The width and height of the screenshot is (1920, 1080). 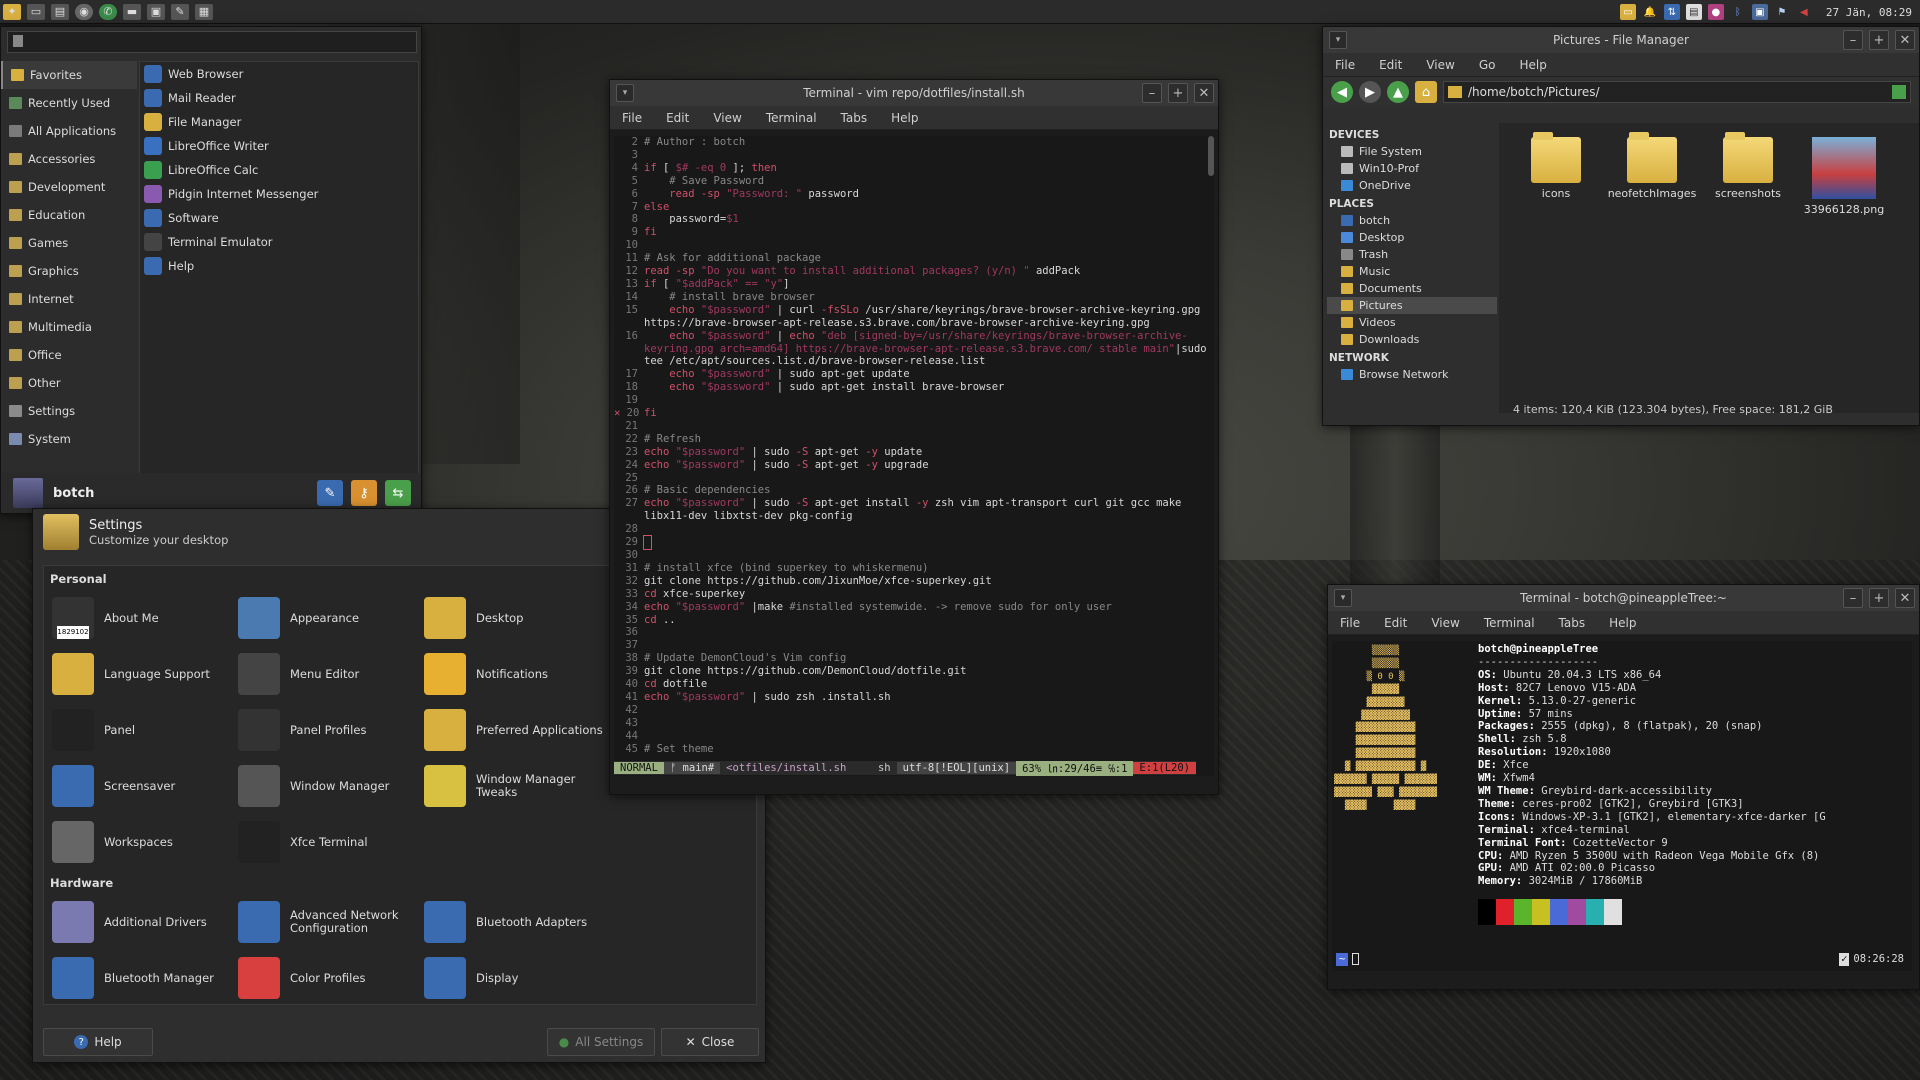 I want to click on settings-item: Color Profiles, so click(x=331, y=977).